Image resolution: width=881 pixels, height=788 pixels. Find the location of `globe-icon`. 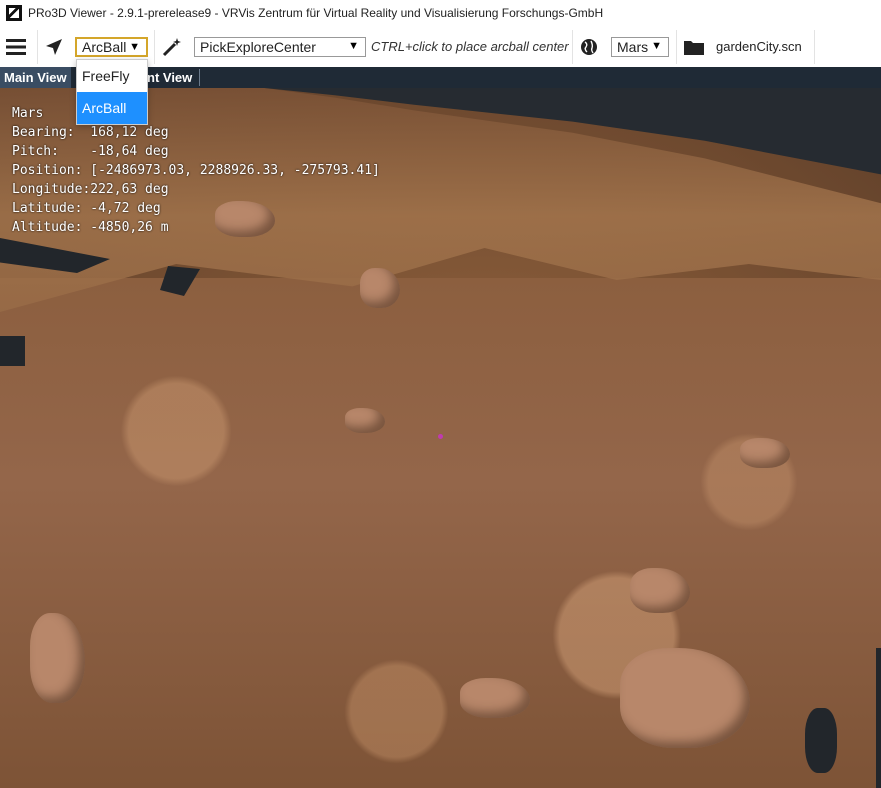

globe-icon is located at coordinates (590, 46).